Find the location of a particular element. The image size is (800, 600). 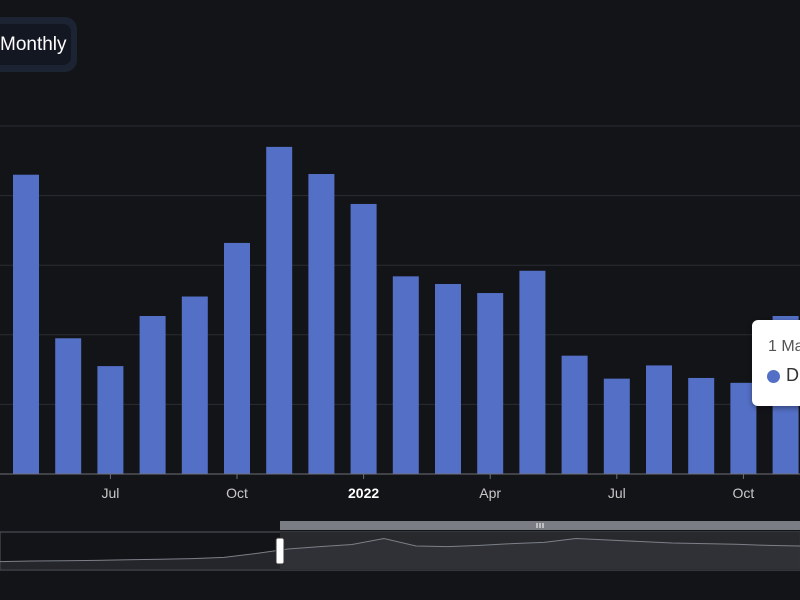

tooltip-date: 1 Ma is located at coordinates (784, 346).